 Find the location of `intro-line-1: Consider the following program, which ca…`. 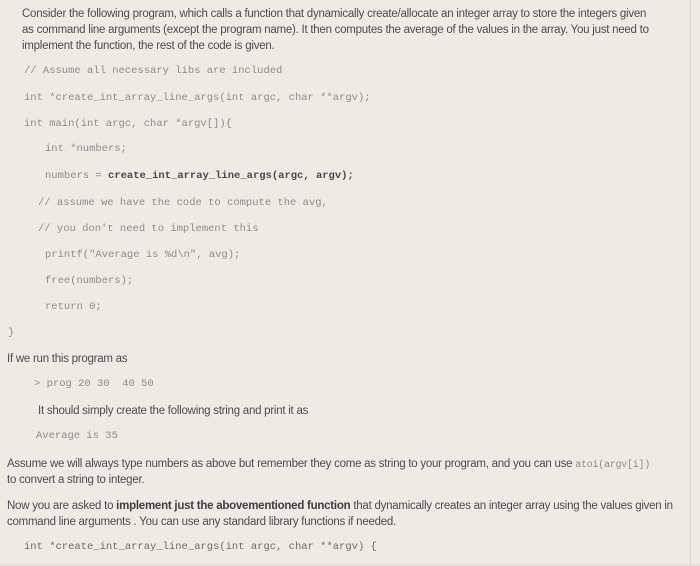

intro-line-1: Consider the following program, which ca… is located at coordinates (334, 14).